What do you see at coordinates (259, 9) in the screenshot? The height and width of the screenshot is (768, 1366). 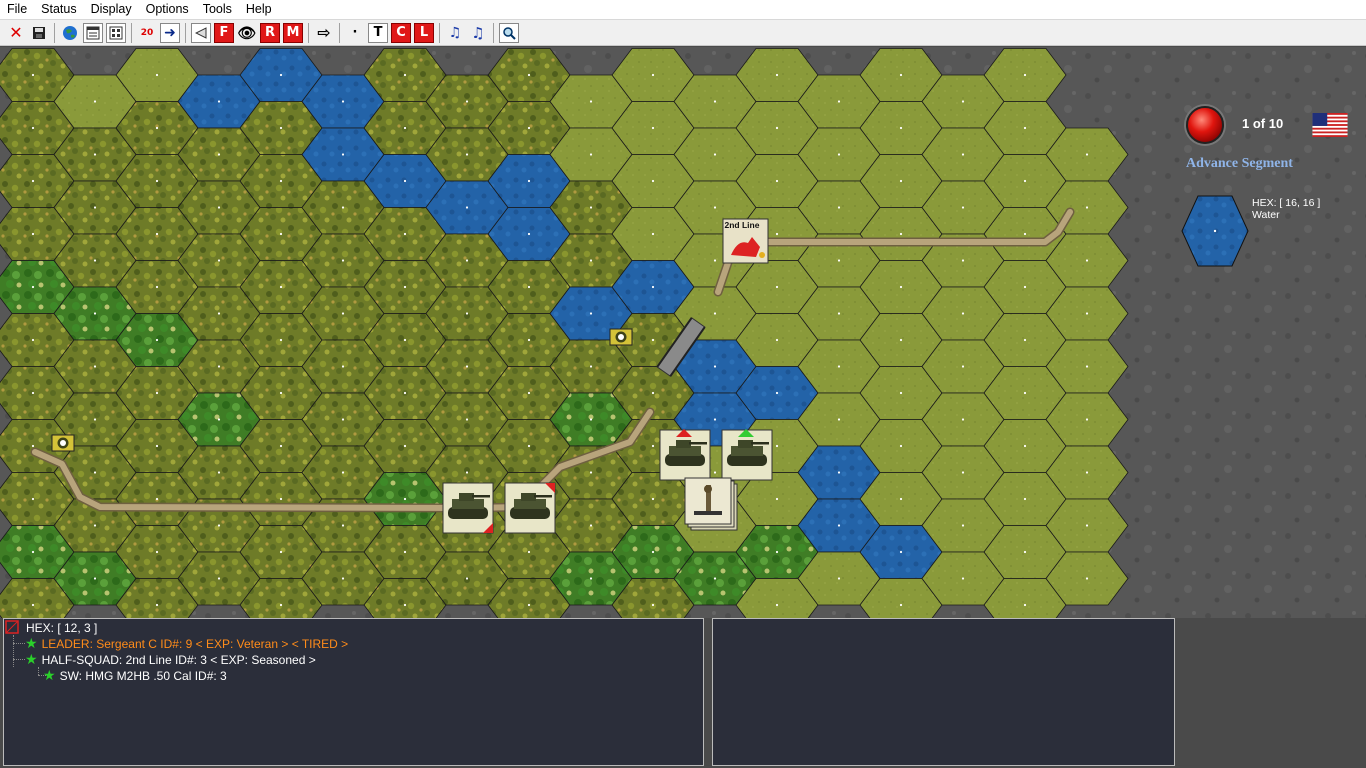 I see `menu-help: Help` at bounding box center [259, 9].